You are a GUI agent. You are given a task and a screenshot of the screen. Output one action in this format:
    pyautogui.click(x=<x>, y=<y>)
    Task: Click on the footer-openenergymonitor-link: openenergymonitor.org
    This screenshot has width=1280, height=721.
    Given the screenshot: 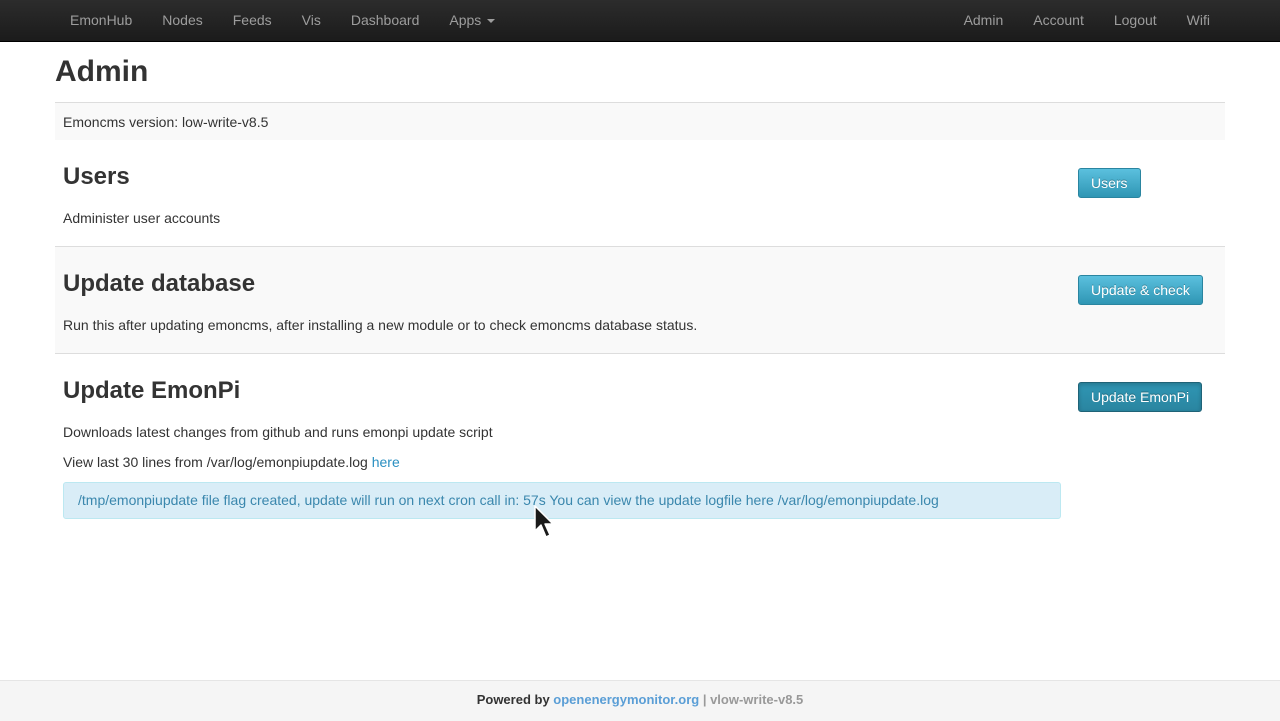 What is the action you would take?
    pyautogui.click(x=626, y=699)
    